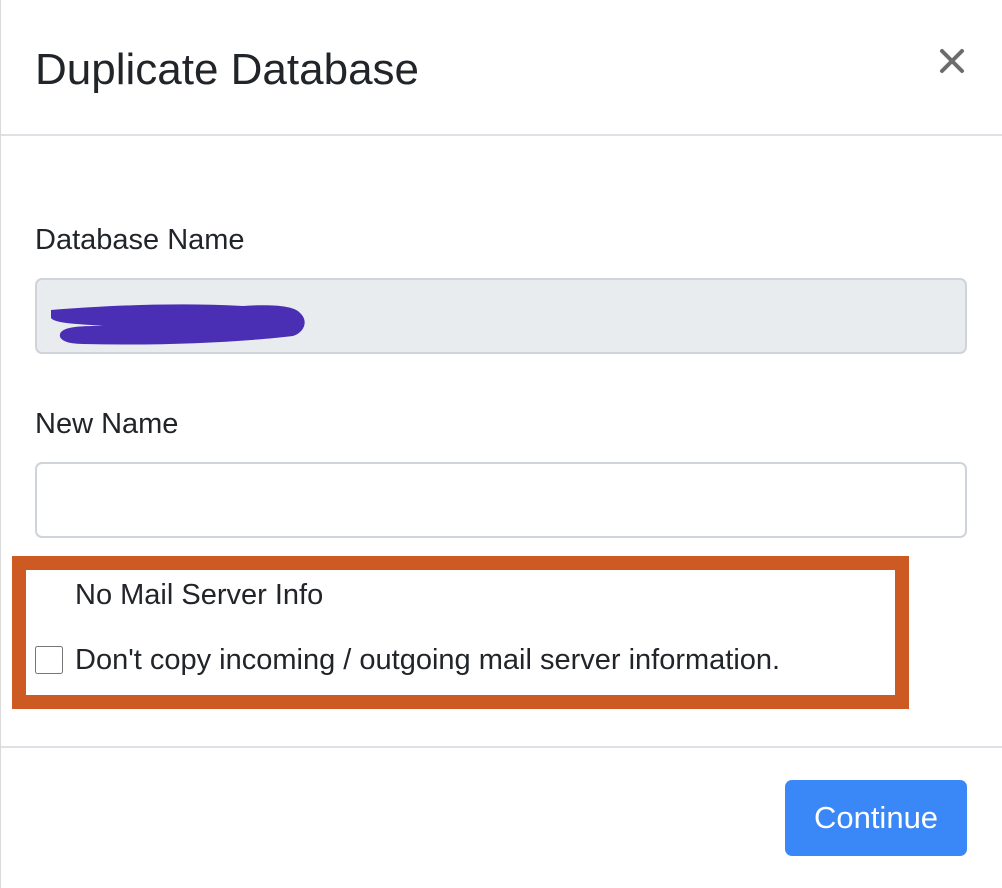  What do you see at coordinates (199, 595) in the screenshot?
I see `mail-option-title: No Mail Server Info` at bounding box center [199, 595].